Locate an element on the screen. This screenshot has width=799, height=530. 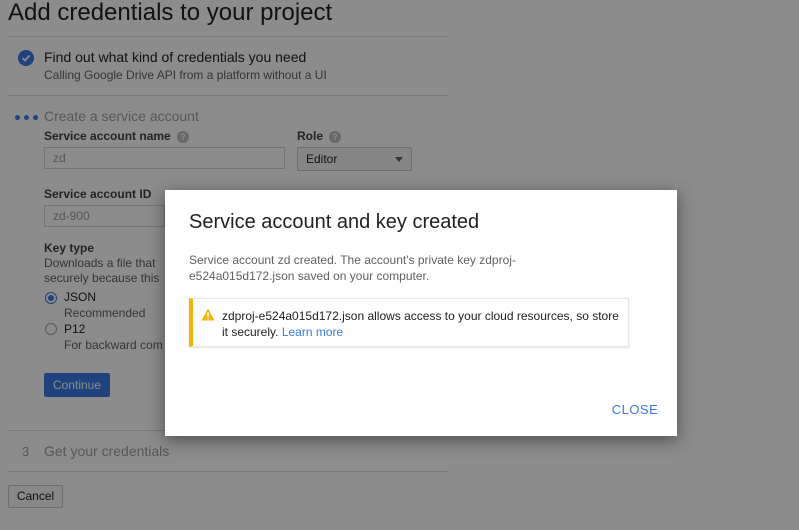
learn-more-link: Learn more is located at coordinates (312, 332).